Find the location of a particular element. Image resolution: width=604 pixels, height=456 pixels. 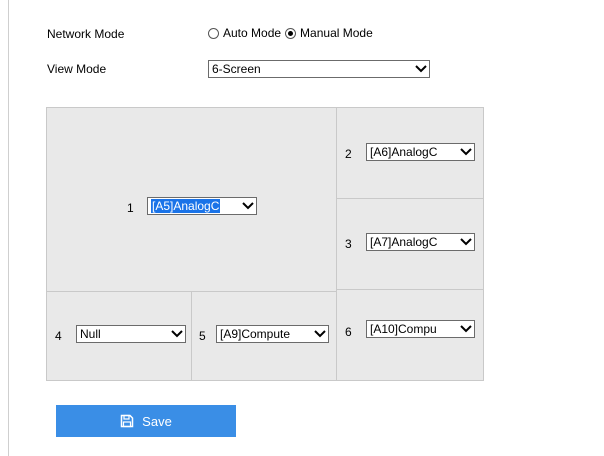

cell-6-select: [A10]Compu is located at coordinates (420, 329).